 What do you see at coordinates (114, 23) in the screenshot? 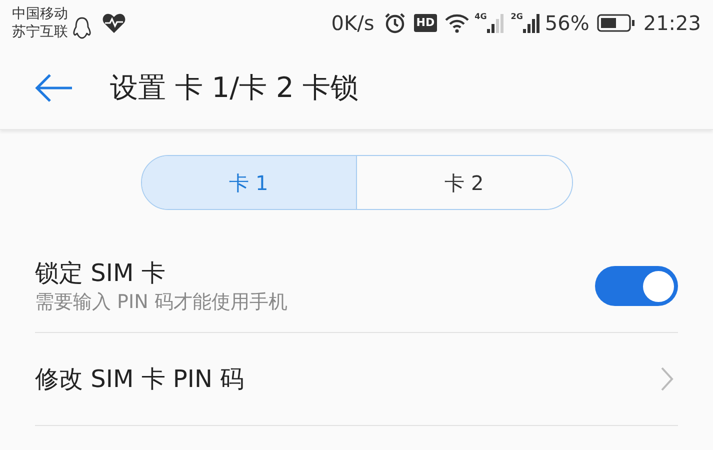
I see `heart-rate-icon` at bounding box center [114, 23].